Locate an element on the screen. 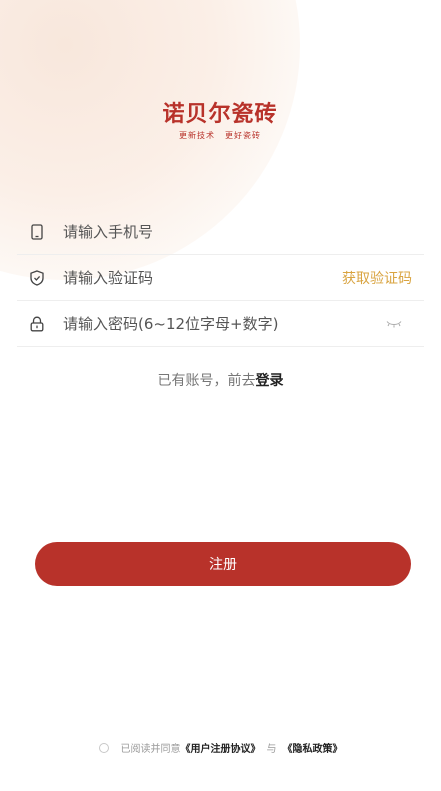 This screenshot has width=441, height=791. agreement-prefix: 已阅读并同意 is located at coordinates (150, 749).